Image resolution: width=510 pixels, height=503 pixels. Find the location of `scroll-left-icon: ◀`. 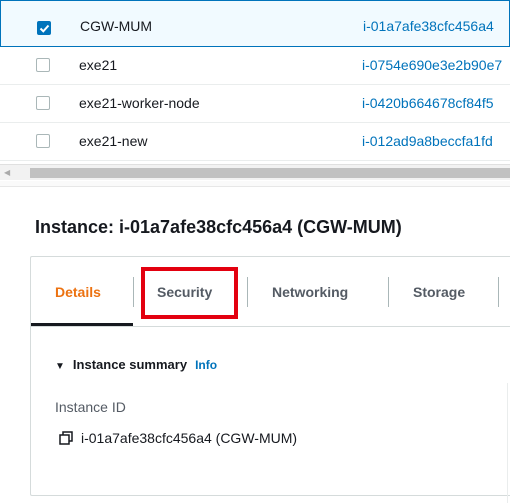

scroll-left-icon: ◀ is located at coordinates (7, 172).